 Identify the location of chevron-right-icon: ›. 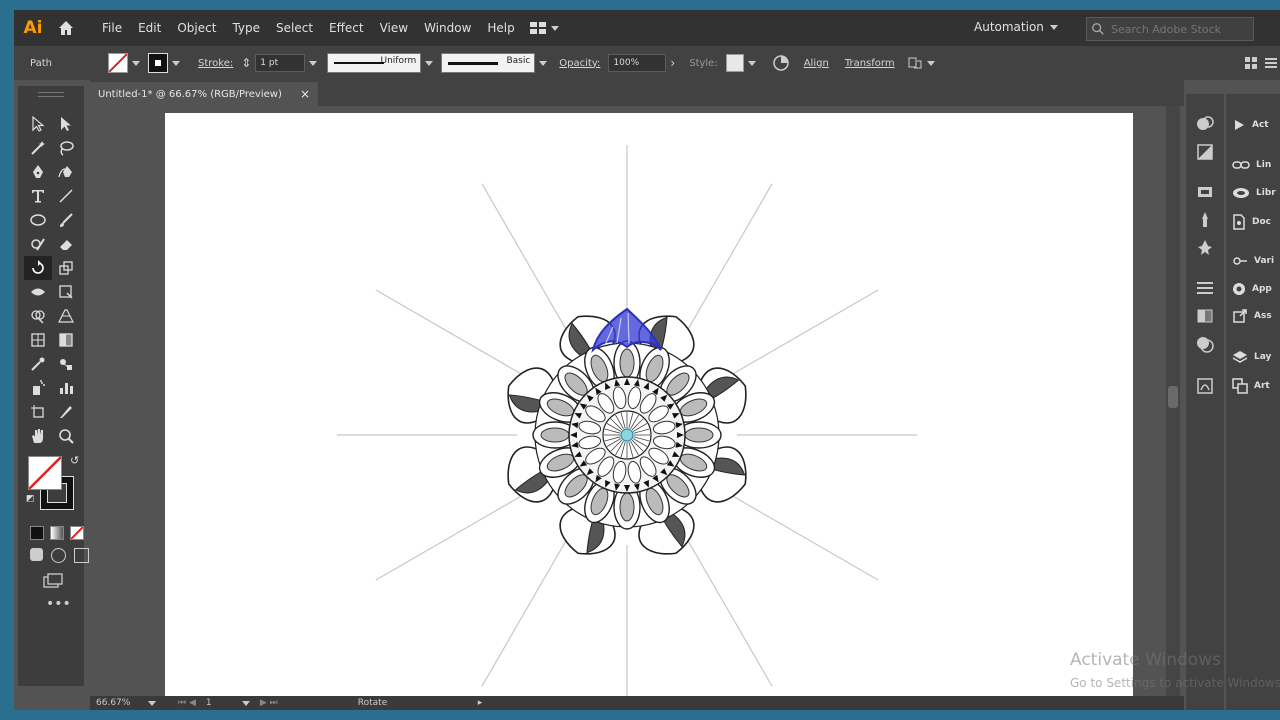
(672, 63).